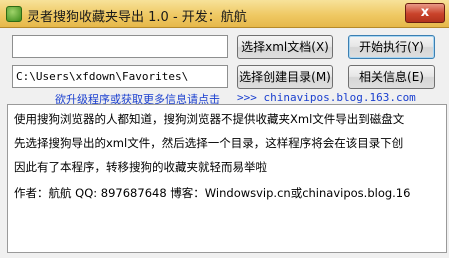 The height and width of the screenshot is (258, 449). Describe the element at coordinates (285, 77) in the screenshot. I see `select-directory-button: 选择创建目录(M)` at that location.